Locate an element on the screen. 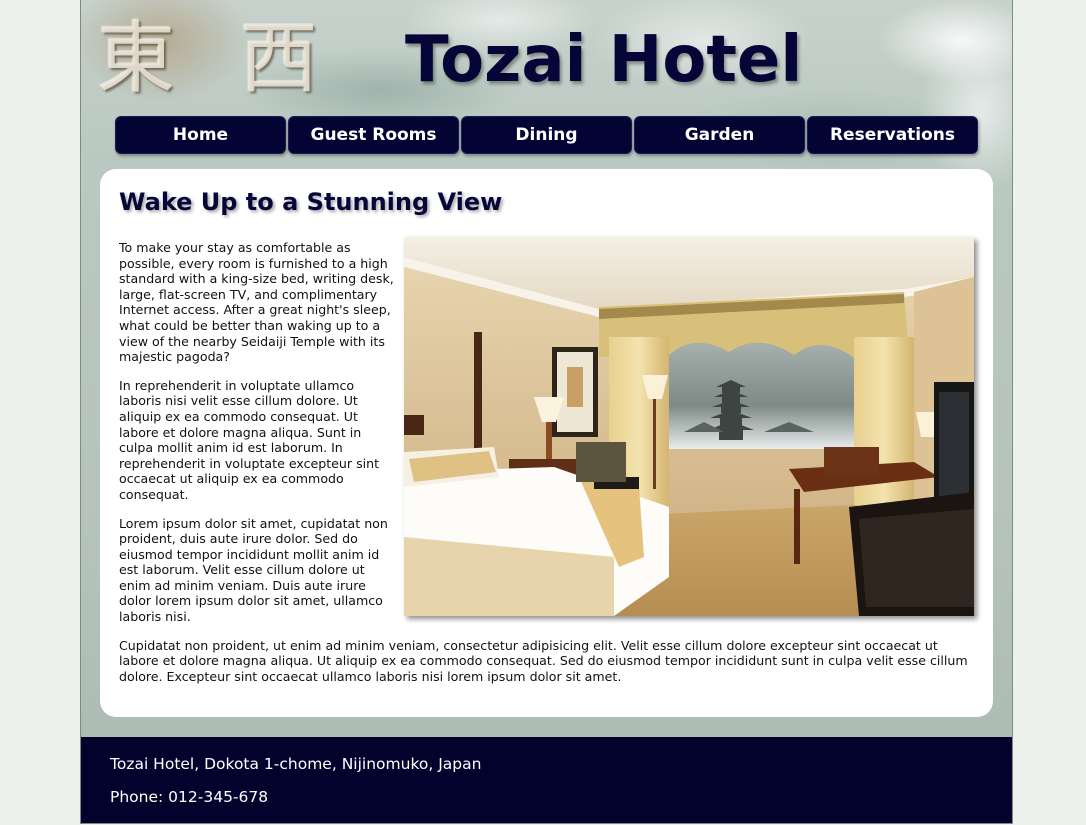 This screenshot has height=825, width=1086. site-title: Tozai Hotel is located at coordinates (604, 60).